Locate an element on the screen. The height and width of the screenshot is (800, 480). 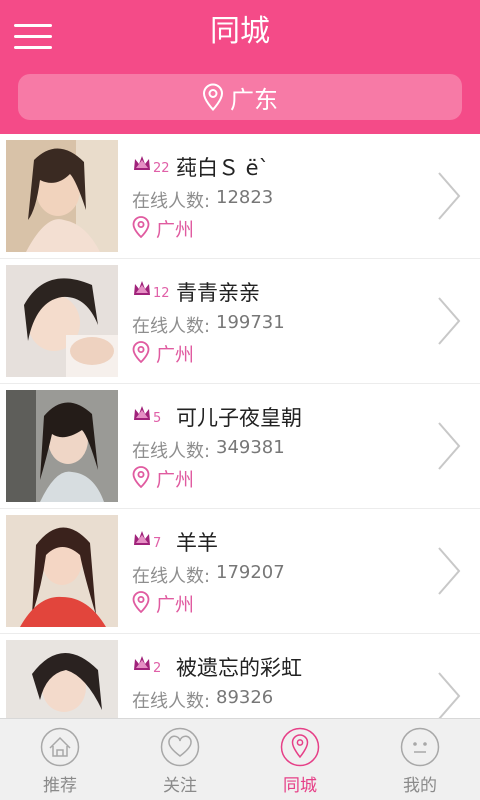
list-item: 2 被遗忘的彩虹 在线人数: 89326 is located at coordinates (240, 676).